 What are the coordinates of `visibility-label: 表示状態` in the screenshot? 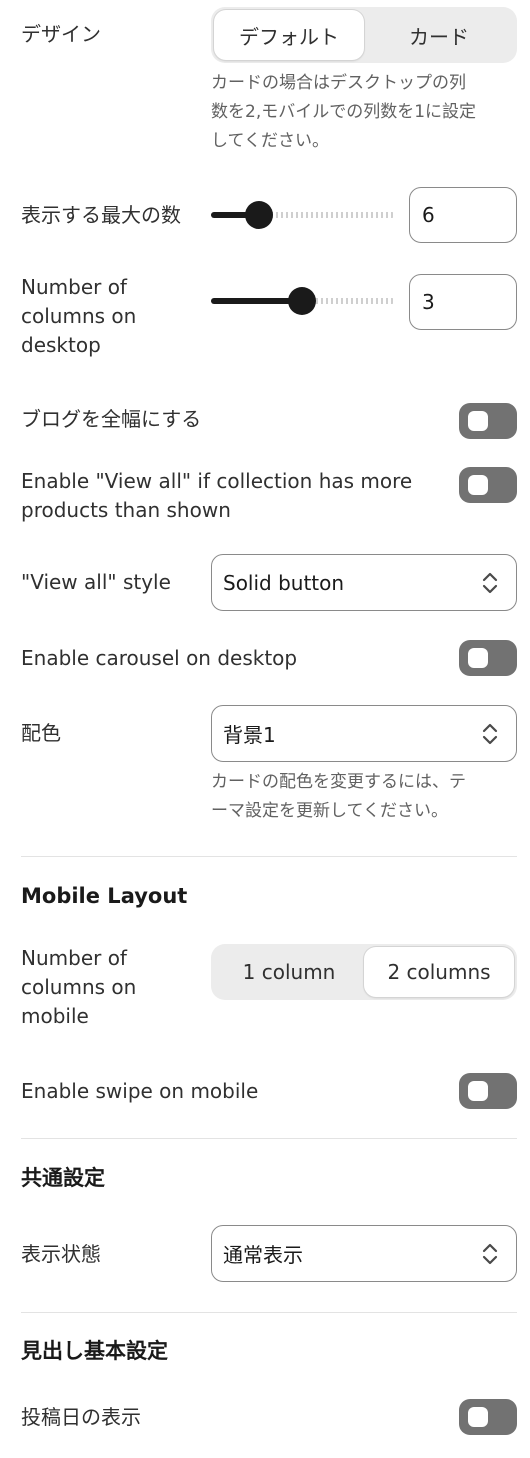 It's located at (61, 1254).